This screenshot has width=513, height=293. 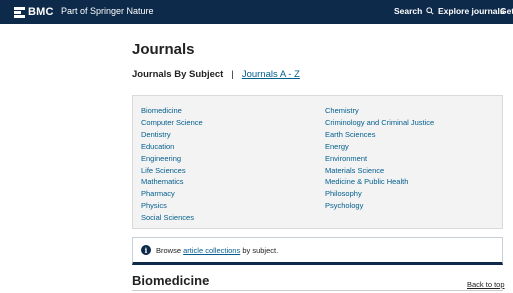 I want to click on back-to-top-link: Back to top, so click(x=486, y=284).